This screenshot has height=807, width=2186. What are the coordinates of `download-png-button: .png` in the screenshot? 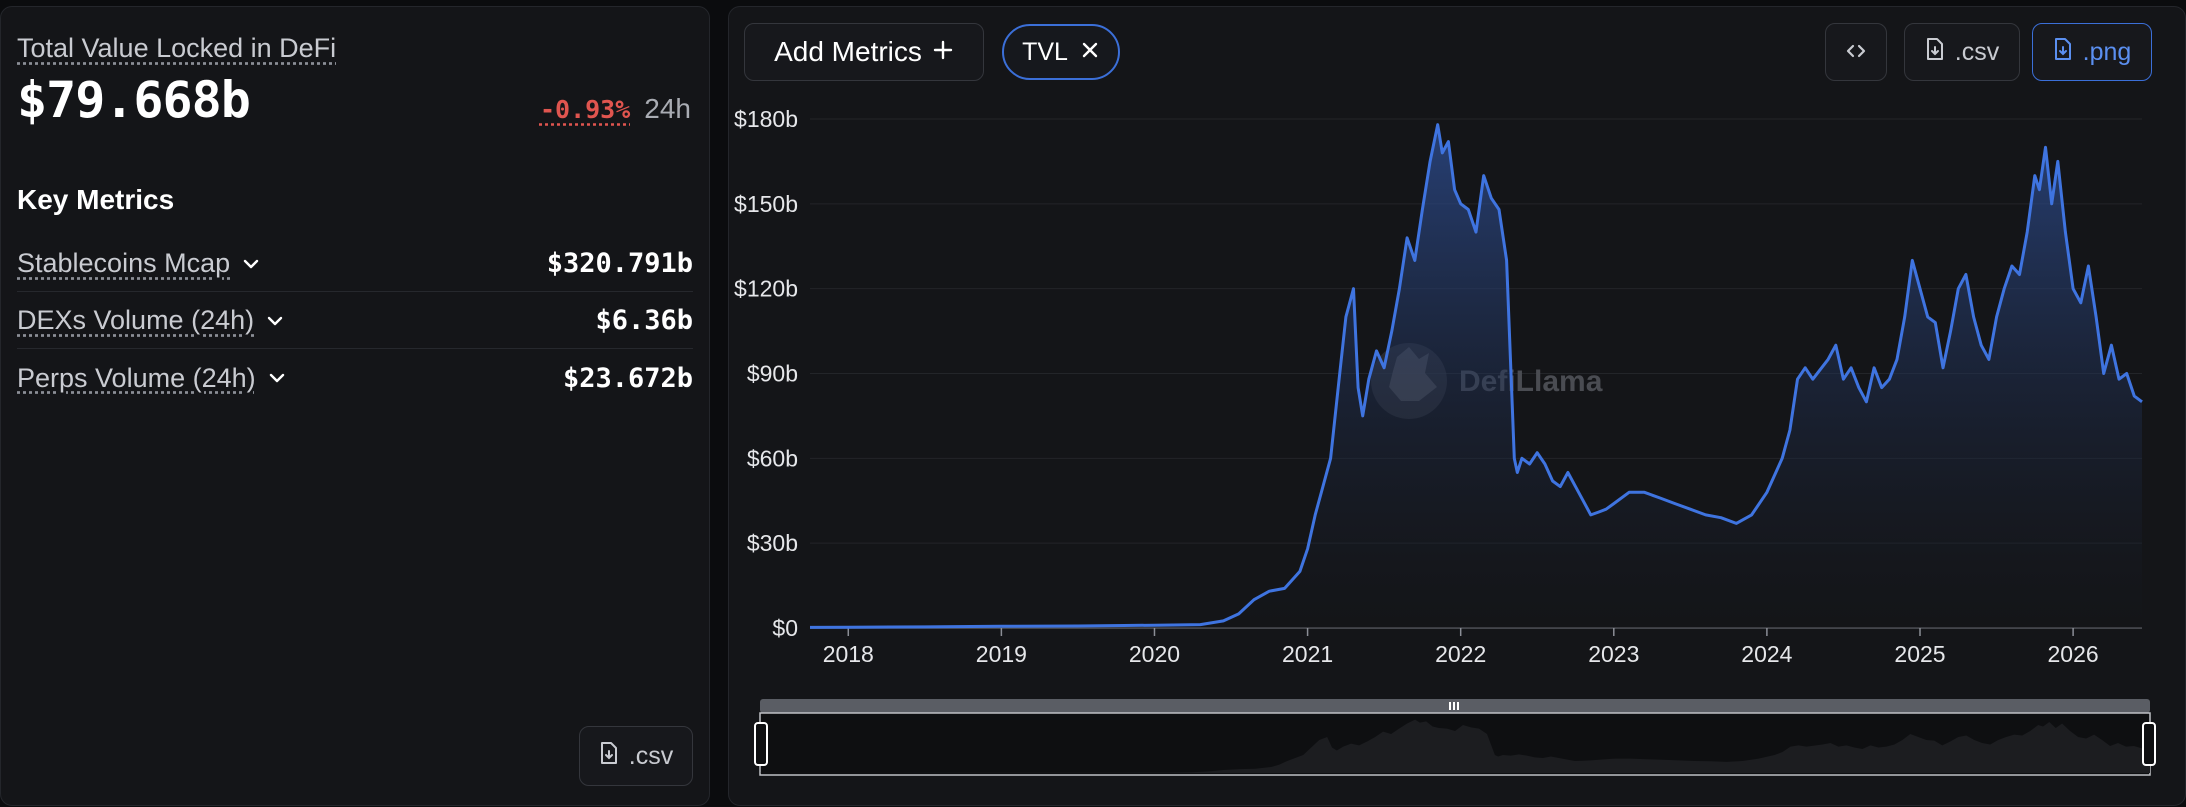 It's located at (2092, 52).